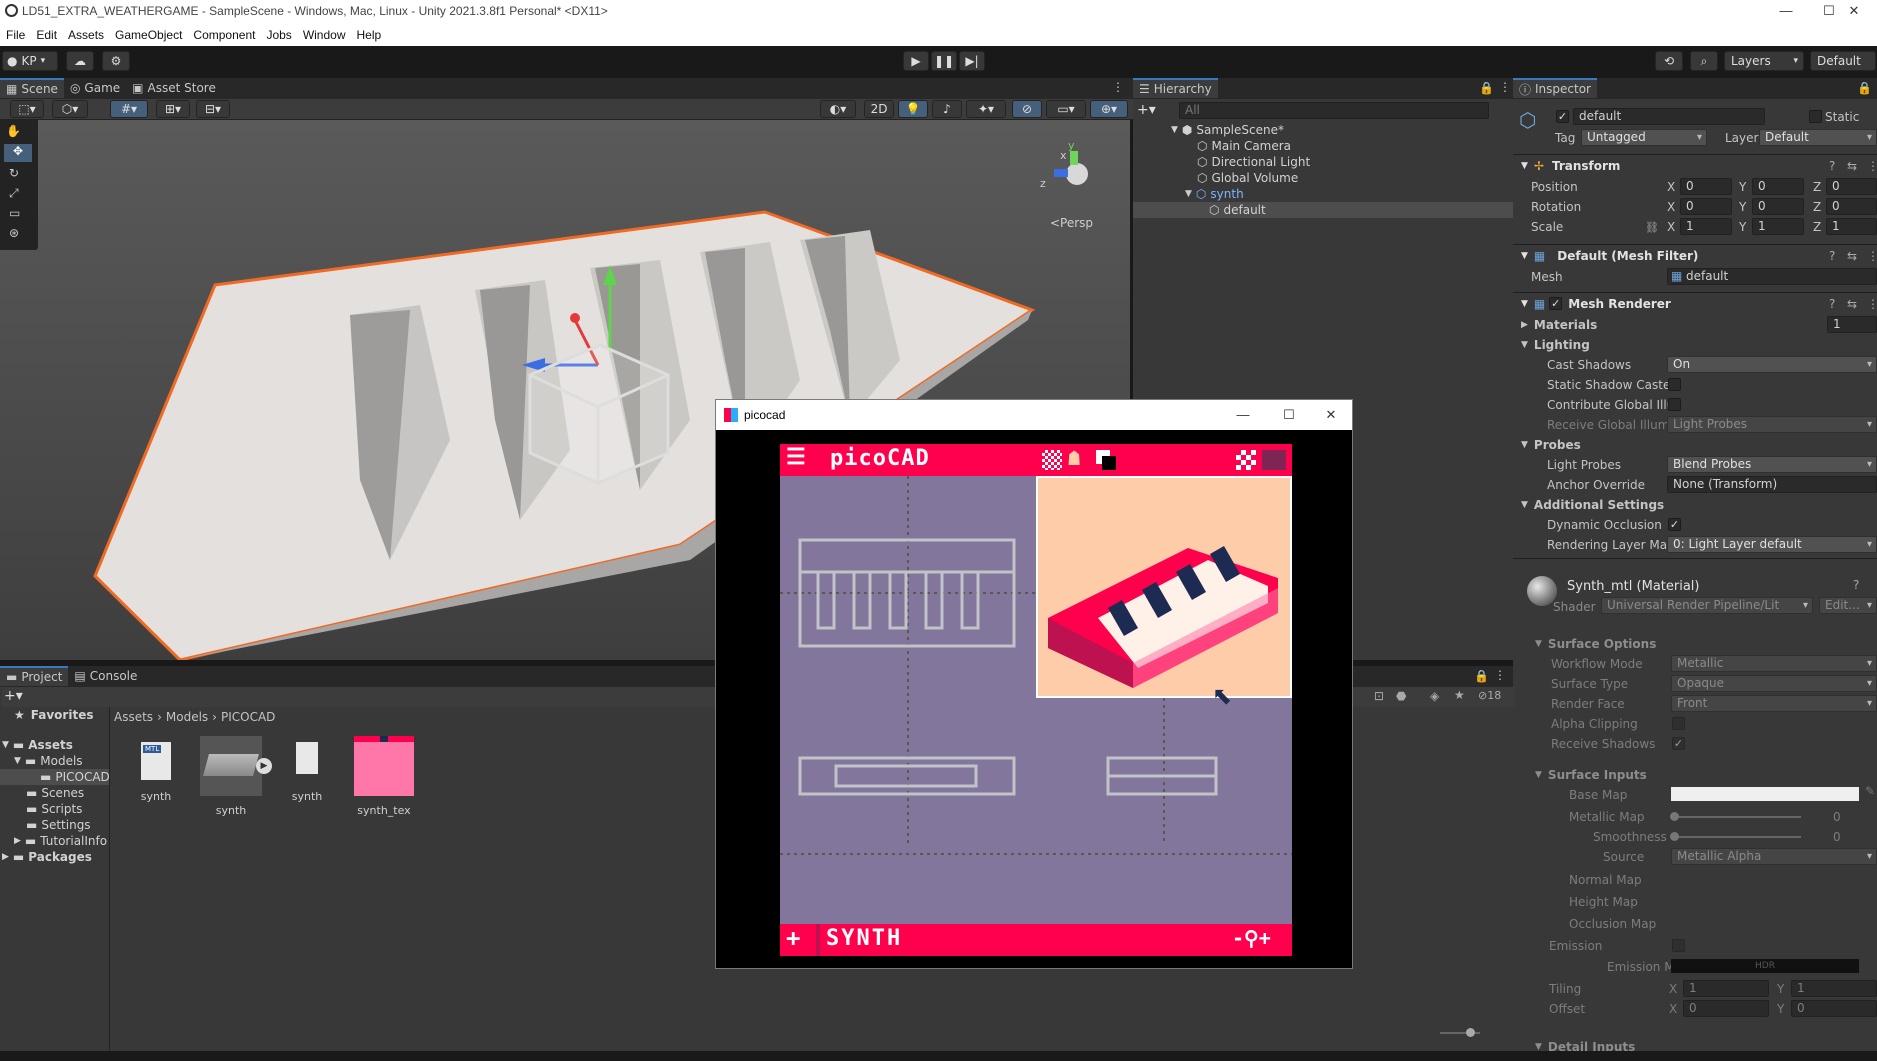 The height and width of the screenshot is (1061, 1877). I want to click on list-item: ⬡ default, so click(1323, 210).